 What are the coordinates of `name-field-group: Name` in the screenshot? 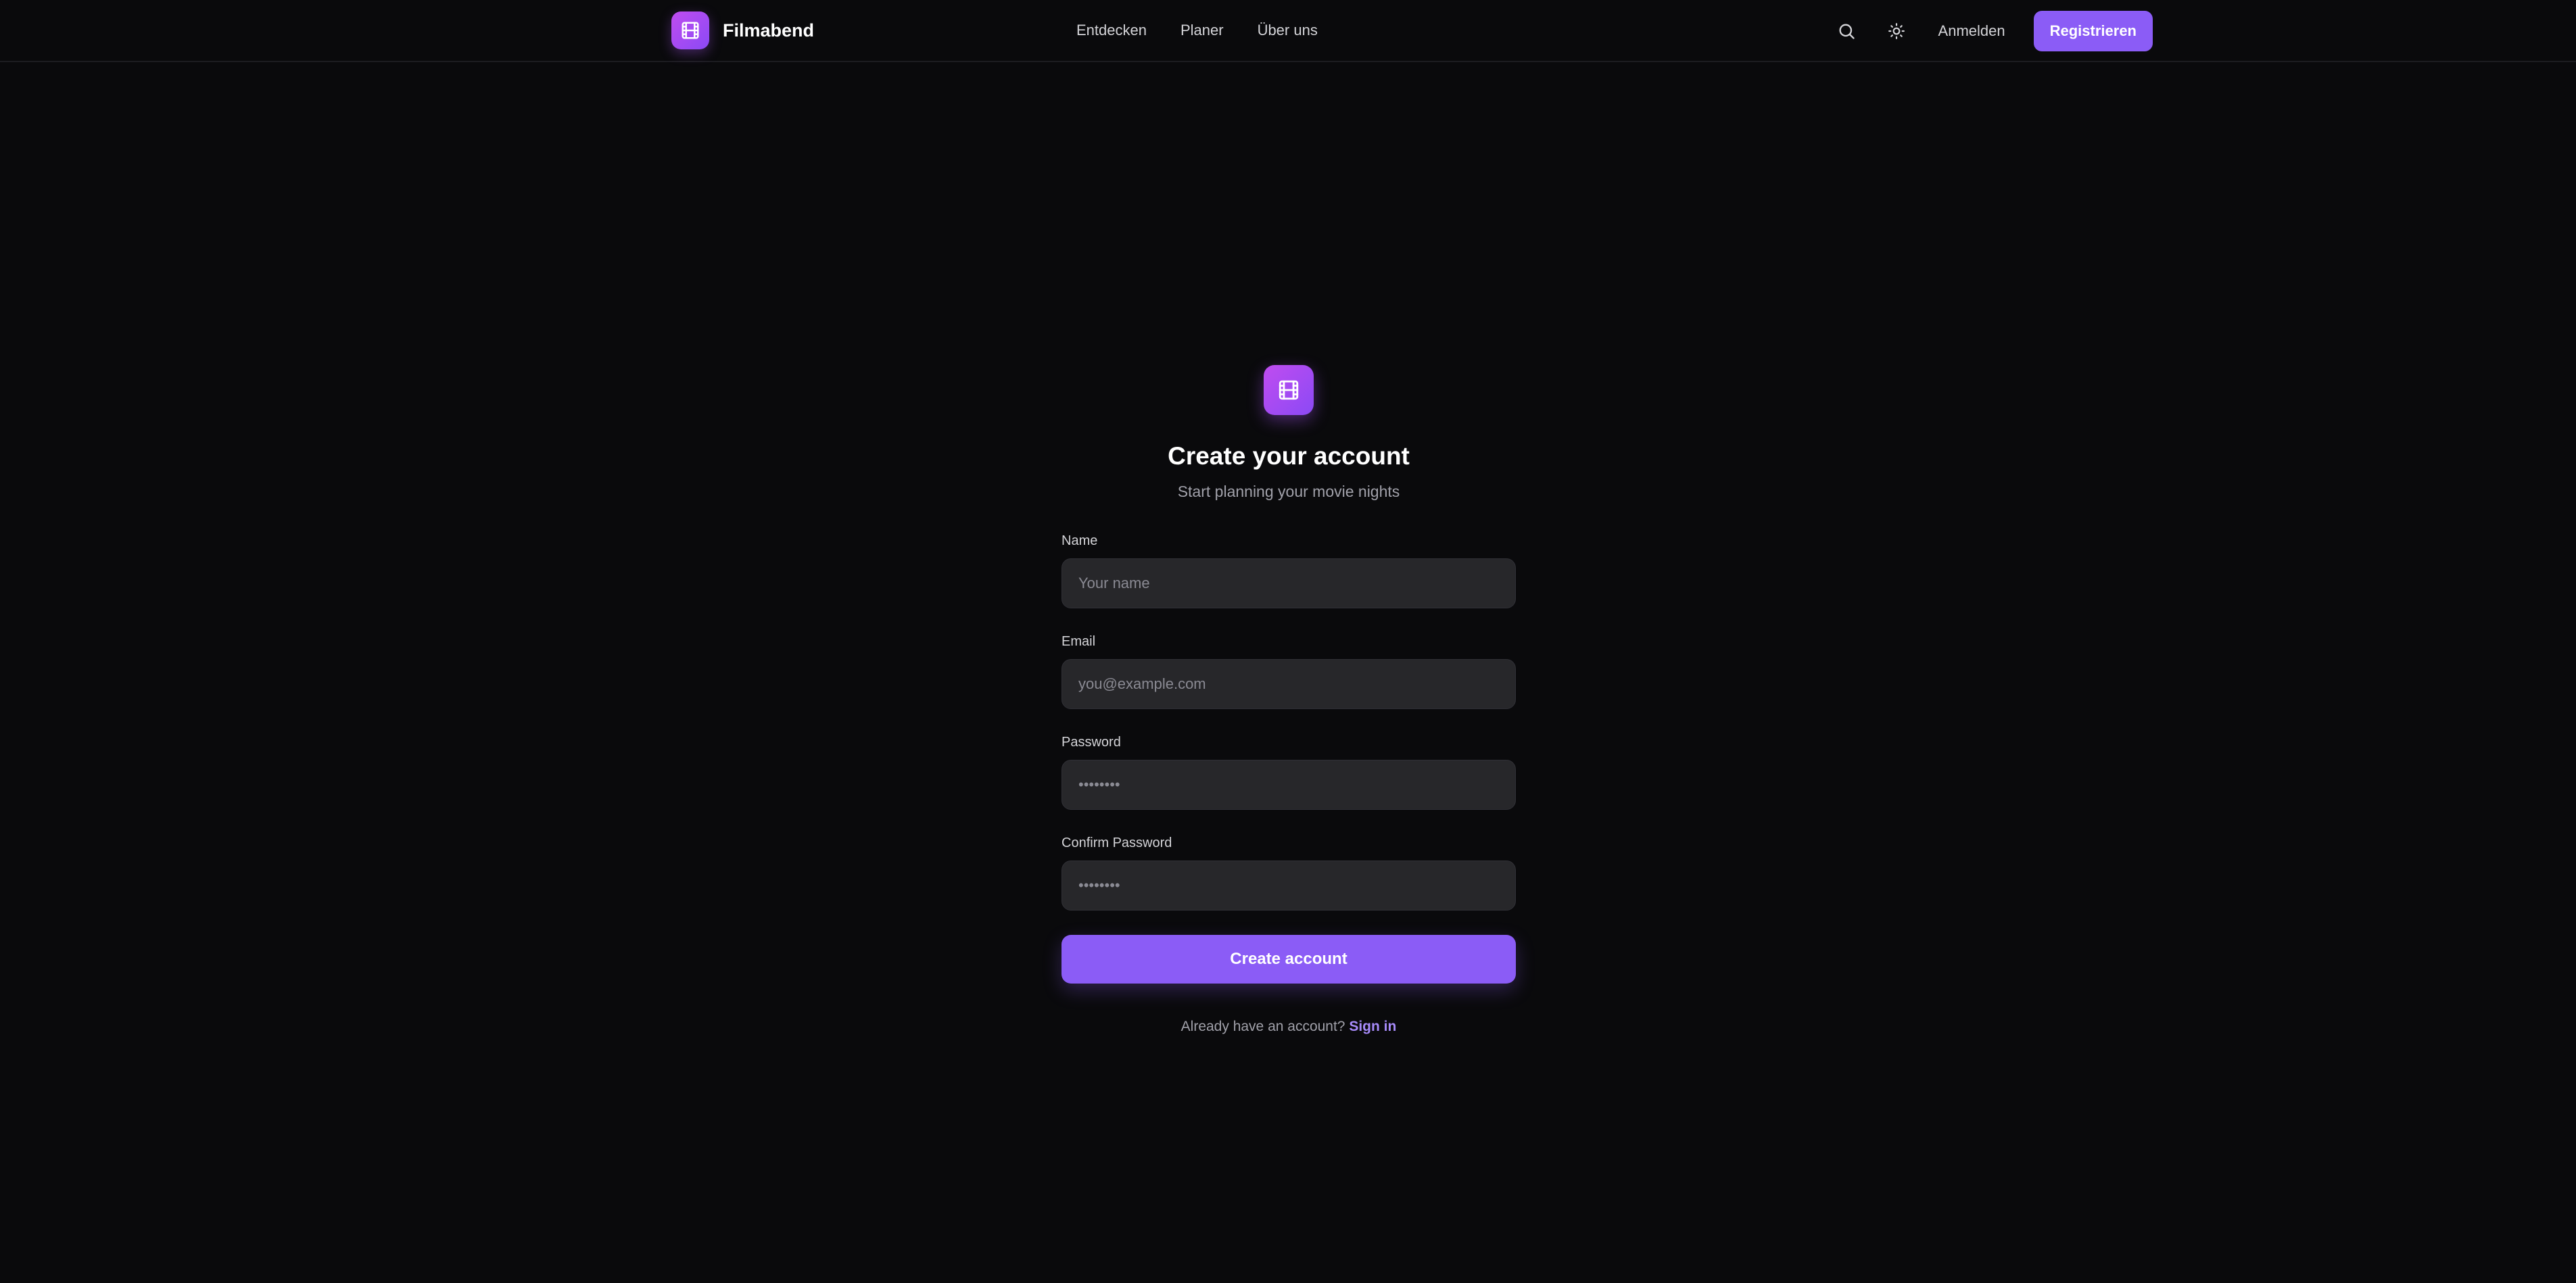 It's located at (1289, 570).